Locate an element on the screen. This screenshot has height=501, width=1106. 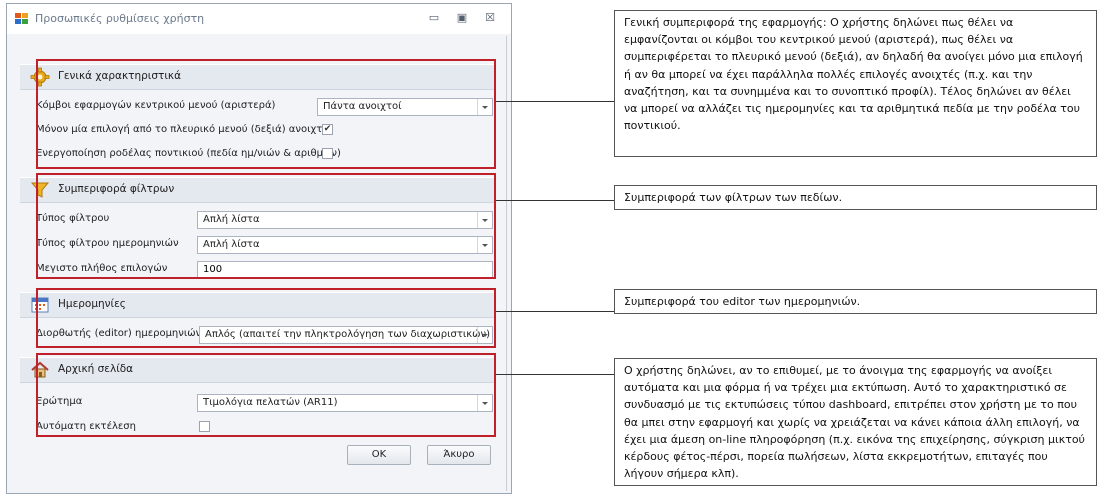
callout-dates: Συμπεριφορά του editor των ημερομηνιών. is located at coordinates (855, 301).